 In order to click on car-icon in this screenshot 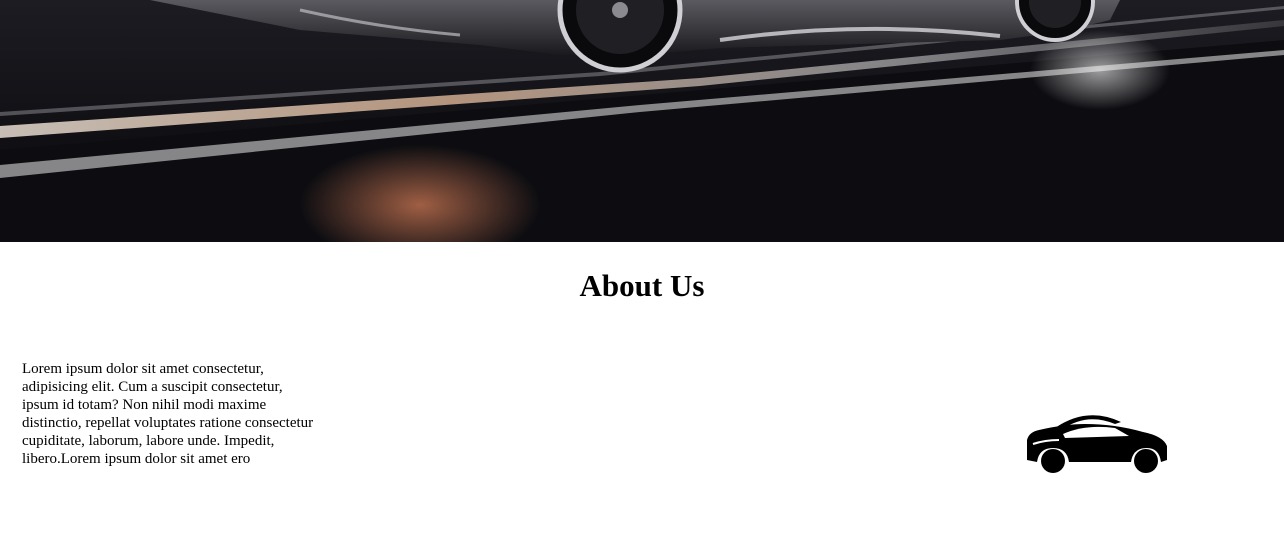, I will do `click(1097, 443)`.